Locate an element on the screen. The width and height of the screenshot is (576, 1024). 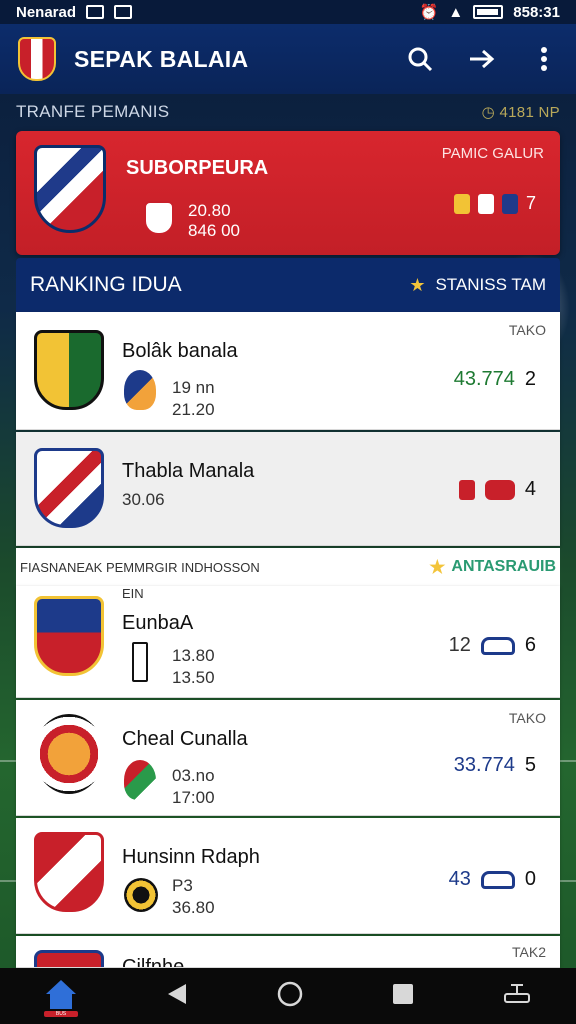
row-score: 4 is located at coordinates (497, 489).